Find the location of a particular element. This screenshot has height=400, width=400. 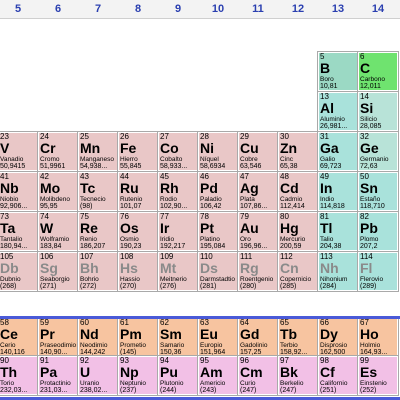

element-cell-sm: 62 Sm Samario 150,36 is located at coordinates (178, 337).